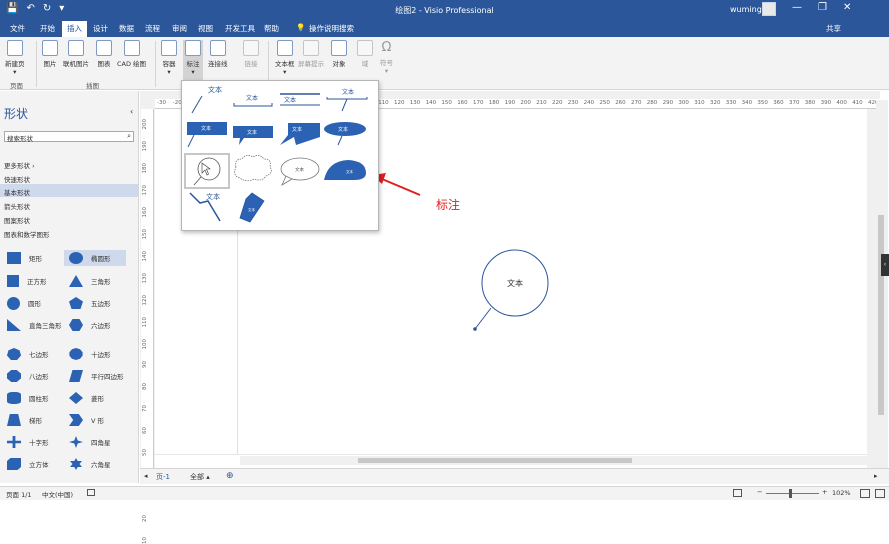 The image size is (889, 544). Describe the element at coordinates (483, 318) in the screenshot. I see `callout-leader-line` at that location.